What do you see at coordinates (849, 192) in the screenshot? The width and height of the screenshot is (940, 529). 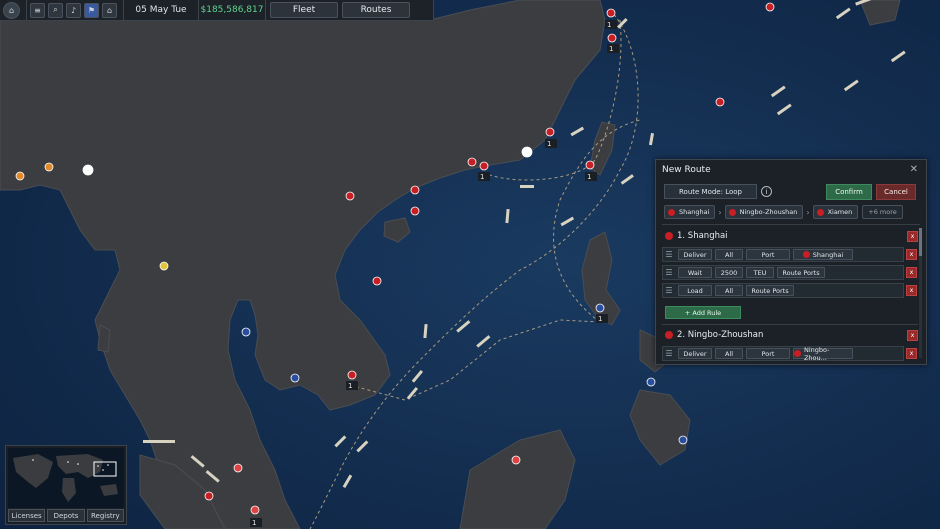 I see `confirm-button: Confirm` at bounding box center [849, 192].